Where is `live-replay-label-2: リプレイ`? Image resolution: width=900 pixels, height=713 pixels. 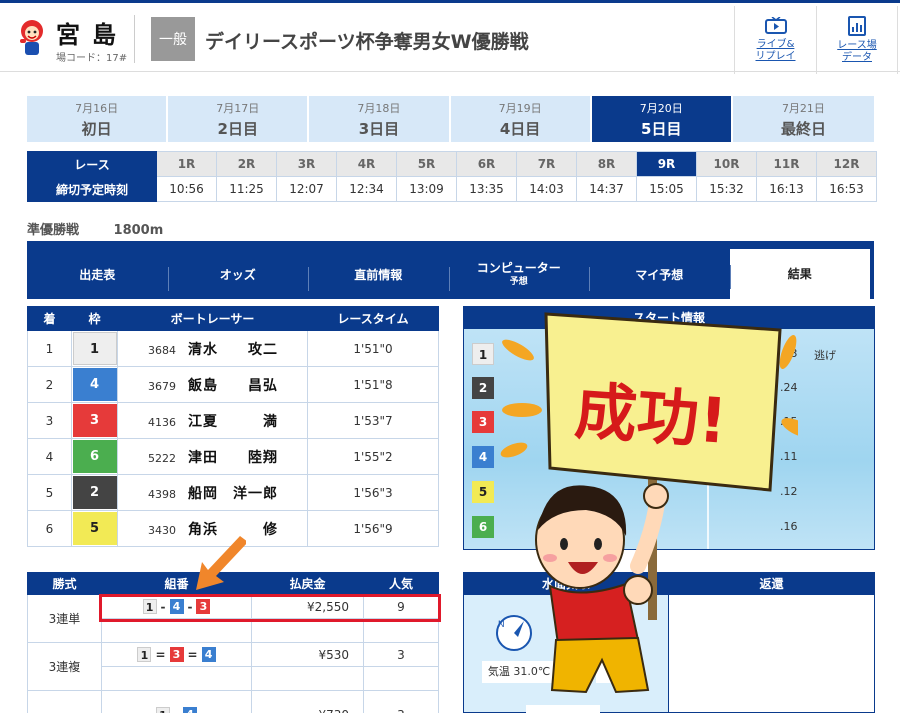
live-replay-label-2: リプレイ is located at coordinates (775, 56).